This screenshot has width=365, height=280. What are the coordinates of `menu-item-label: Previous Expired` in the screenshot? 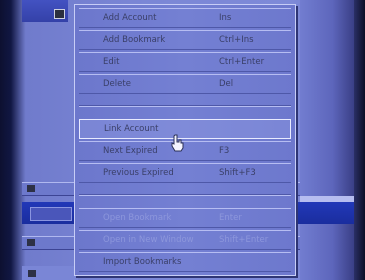 It's located at (138, 173).